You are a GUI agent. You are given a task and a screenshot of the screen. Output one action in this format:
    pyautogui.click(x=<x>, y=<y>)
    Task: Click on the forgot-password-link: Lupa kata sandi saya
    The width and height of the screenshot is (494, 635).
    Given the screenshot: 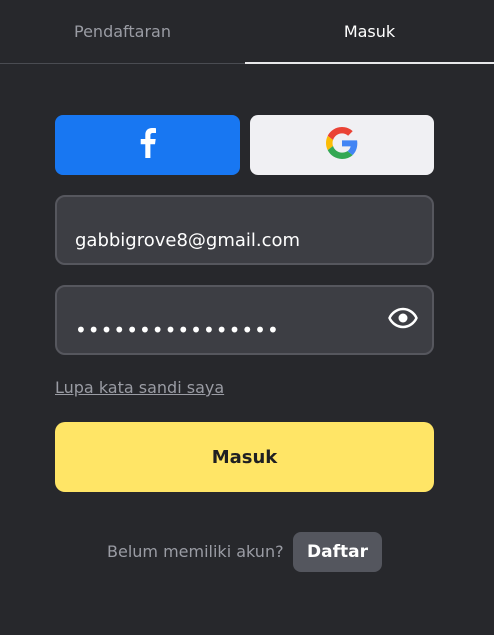 What is the action you would take?
    pyautogui.click(x=139, y=387)
    